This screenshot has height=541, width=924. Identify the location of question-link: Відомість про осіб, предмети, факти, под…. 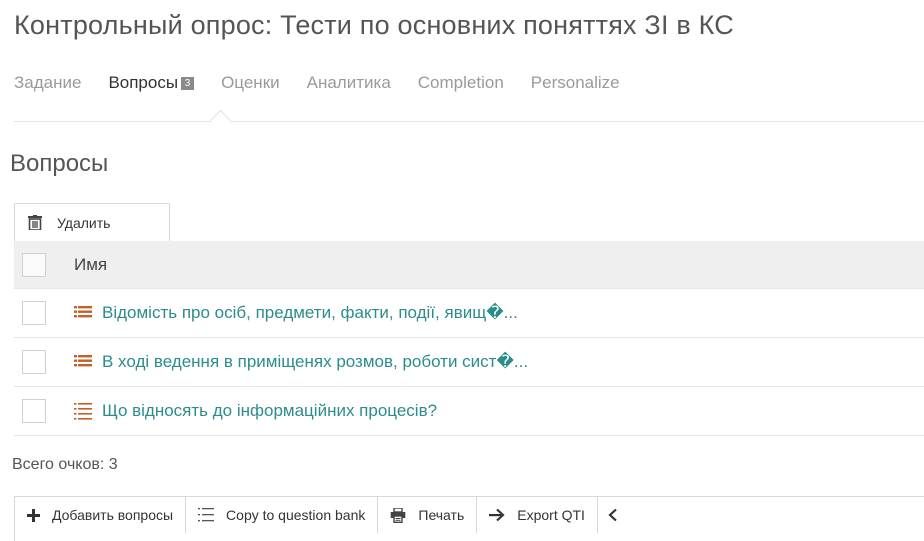
(310, 313).